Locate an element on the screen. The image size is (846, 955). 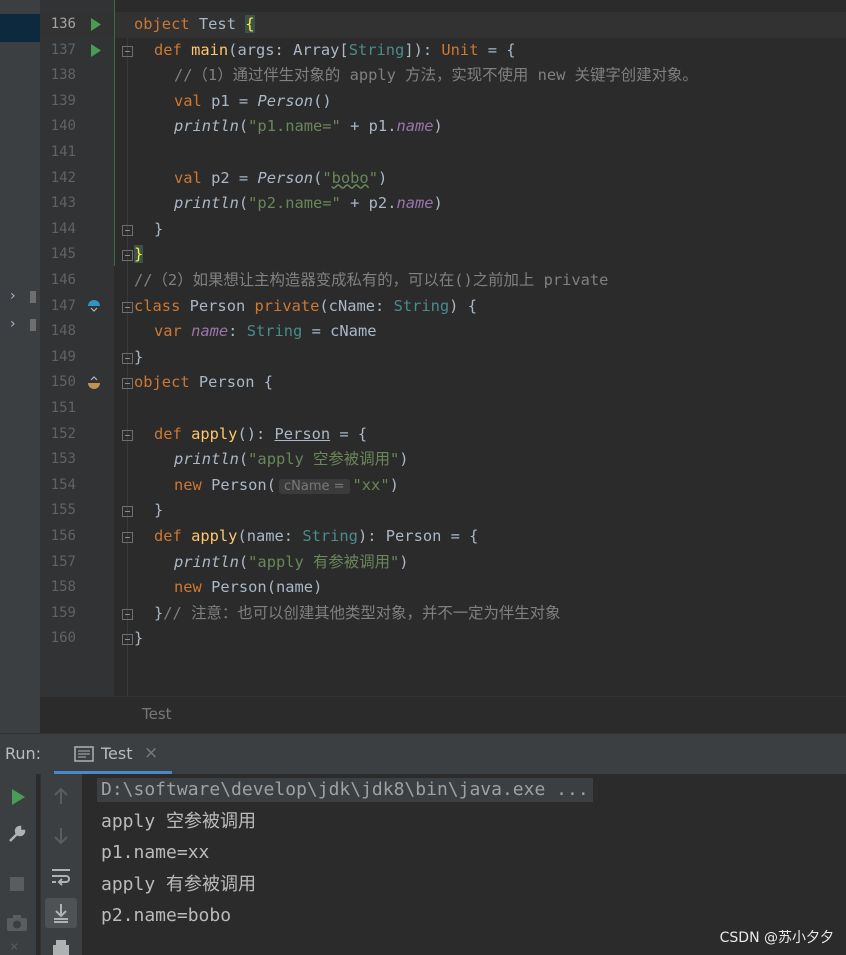
line-number: 141 is located at coordinates (63, 152).